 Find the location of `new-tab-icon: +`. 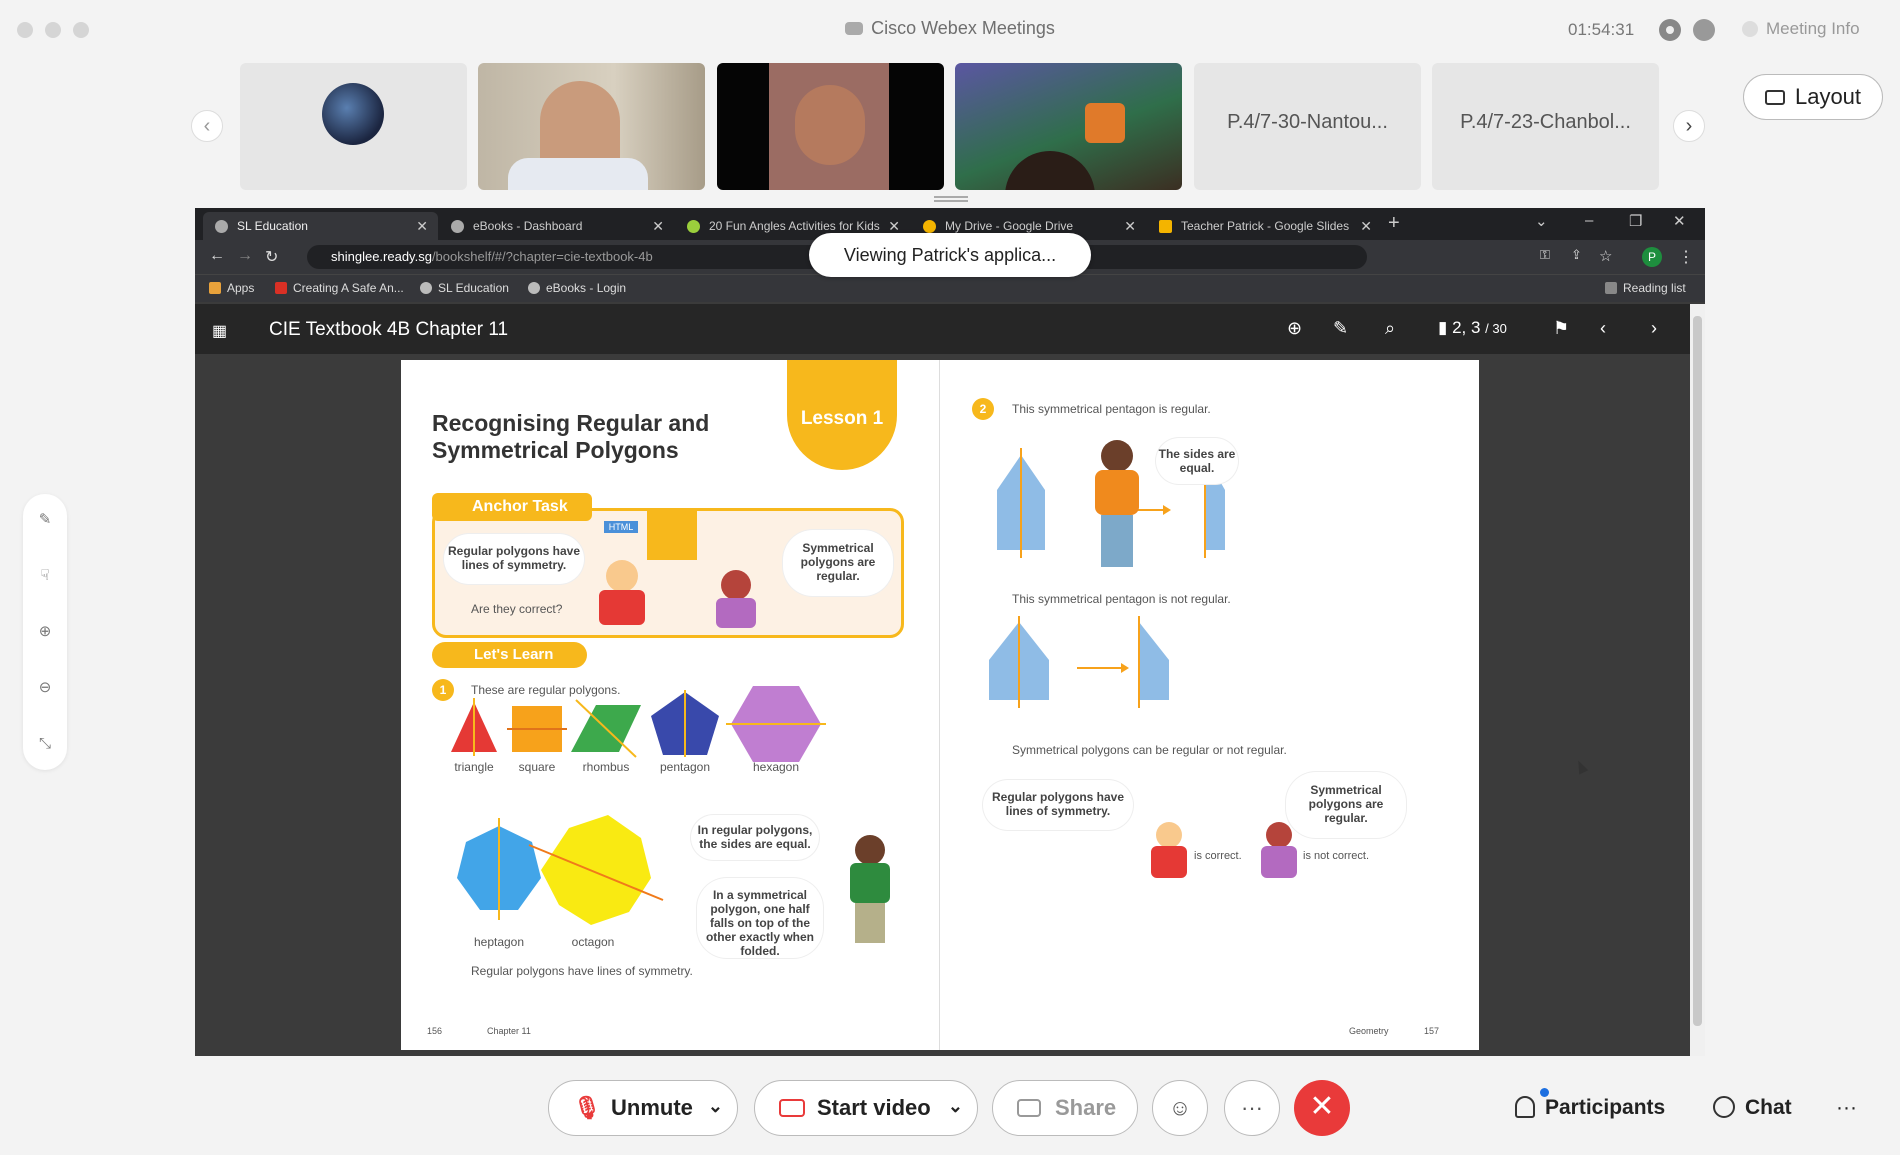

new-tab-icon: + is located at coordinates (1394, 223).